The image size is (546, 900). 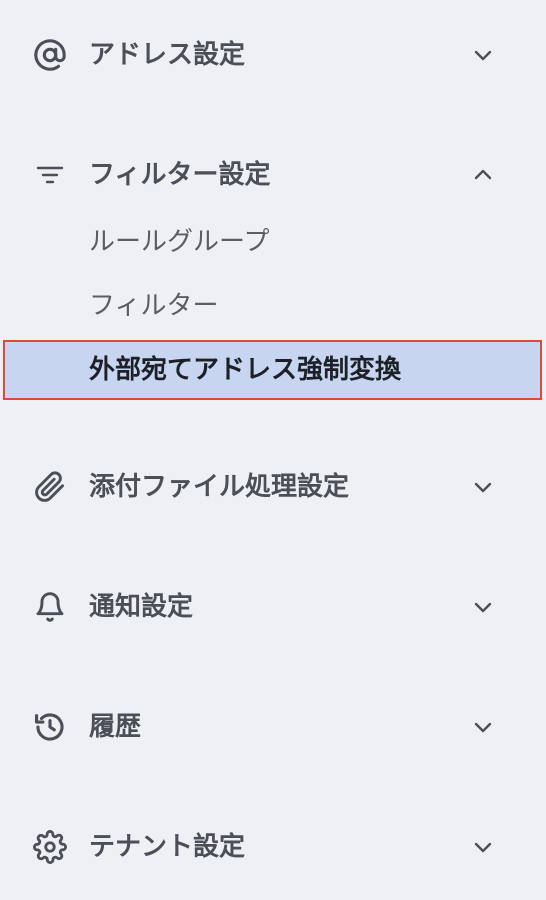 I want to click on section-filter-settings: フィルター設定, so click(x=273, y=175).